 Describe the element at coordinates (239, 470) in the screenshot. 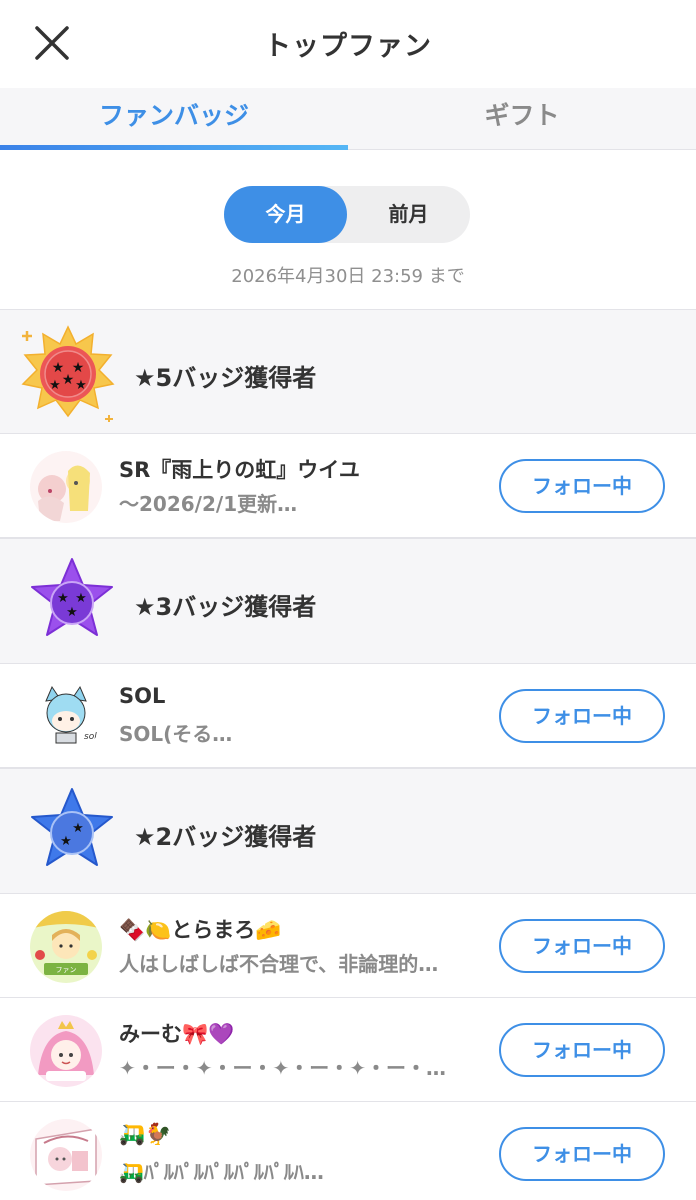

I see `fan-name: SR『雨上りの虹』ウイユ` at that location.